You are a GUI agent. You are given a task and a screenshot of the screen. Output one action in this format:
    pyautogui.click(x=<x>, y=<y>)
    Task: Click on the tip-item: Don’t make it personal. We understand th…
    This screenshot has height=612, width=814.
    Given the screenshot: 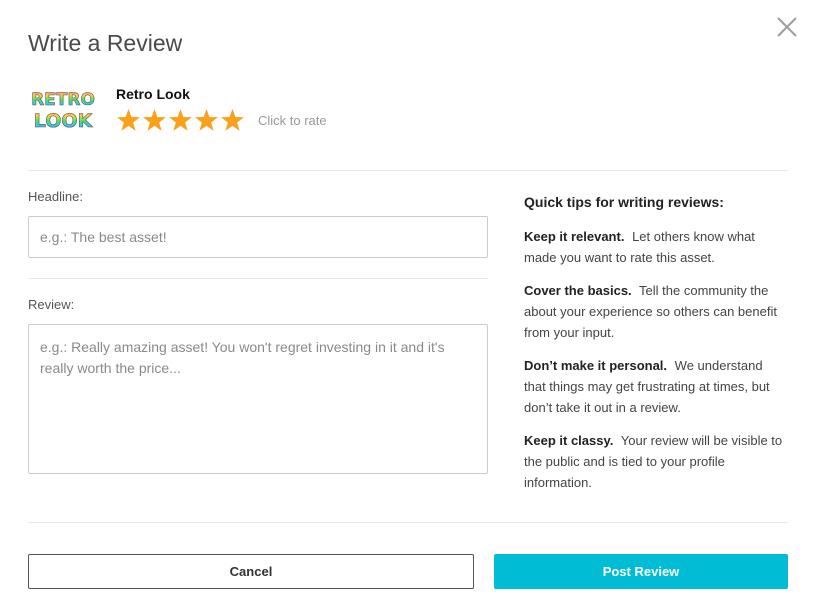 What is the action you would take?
    pyautogui.click(x=655, y=386)
    